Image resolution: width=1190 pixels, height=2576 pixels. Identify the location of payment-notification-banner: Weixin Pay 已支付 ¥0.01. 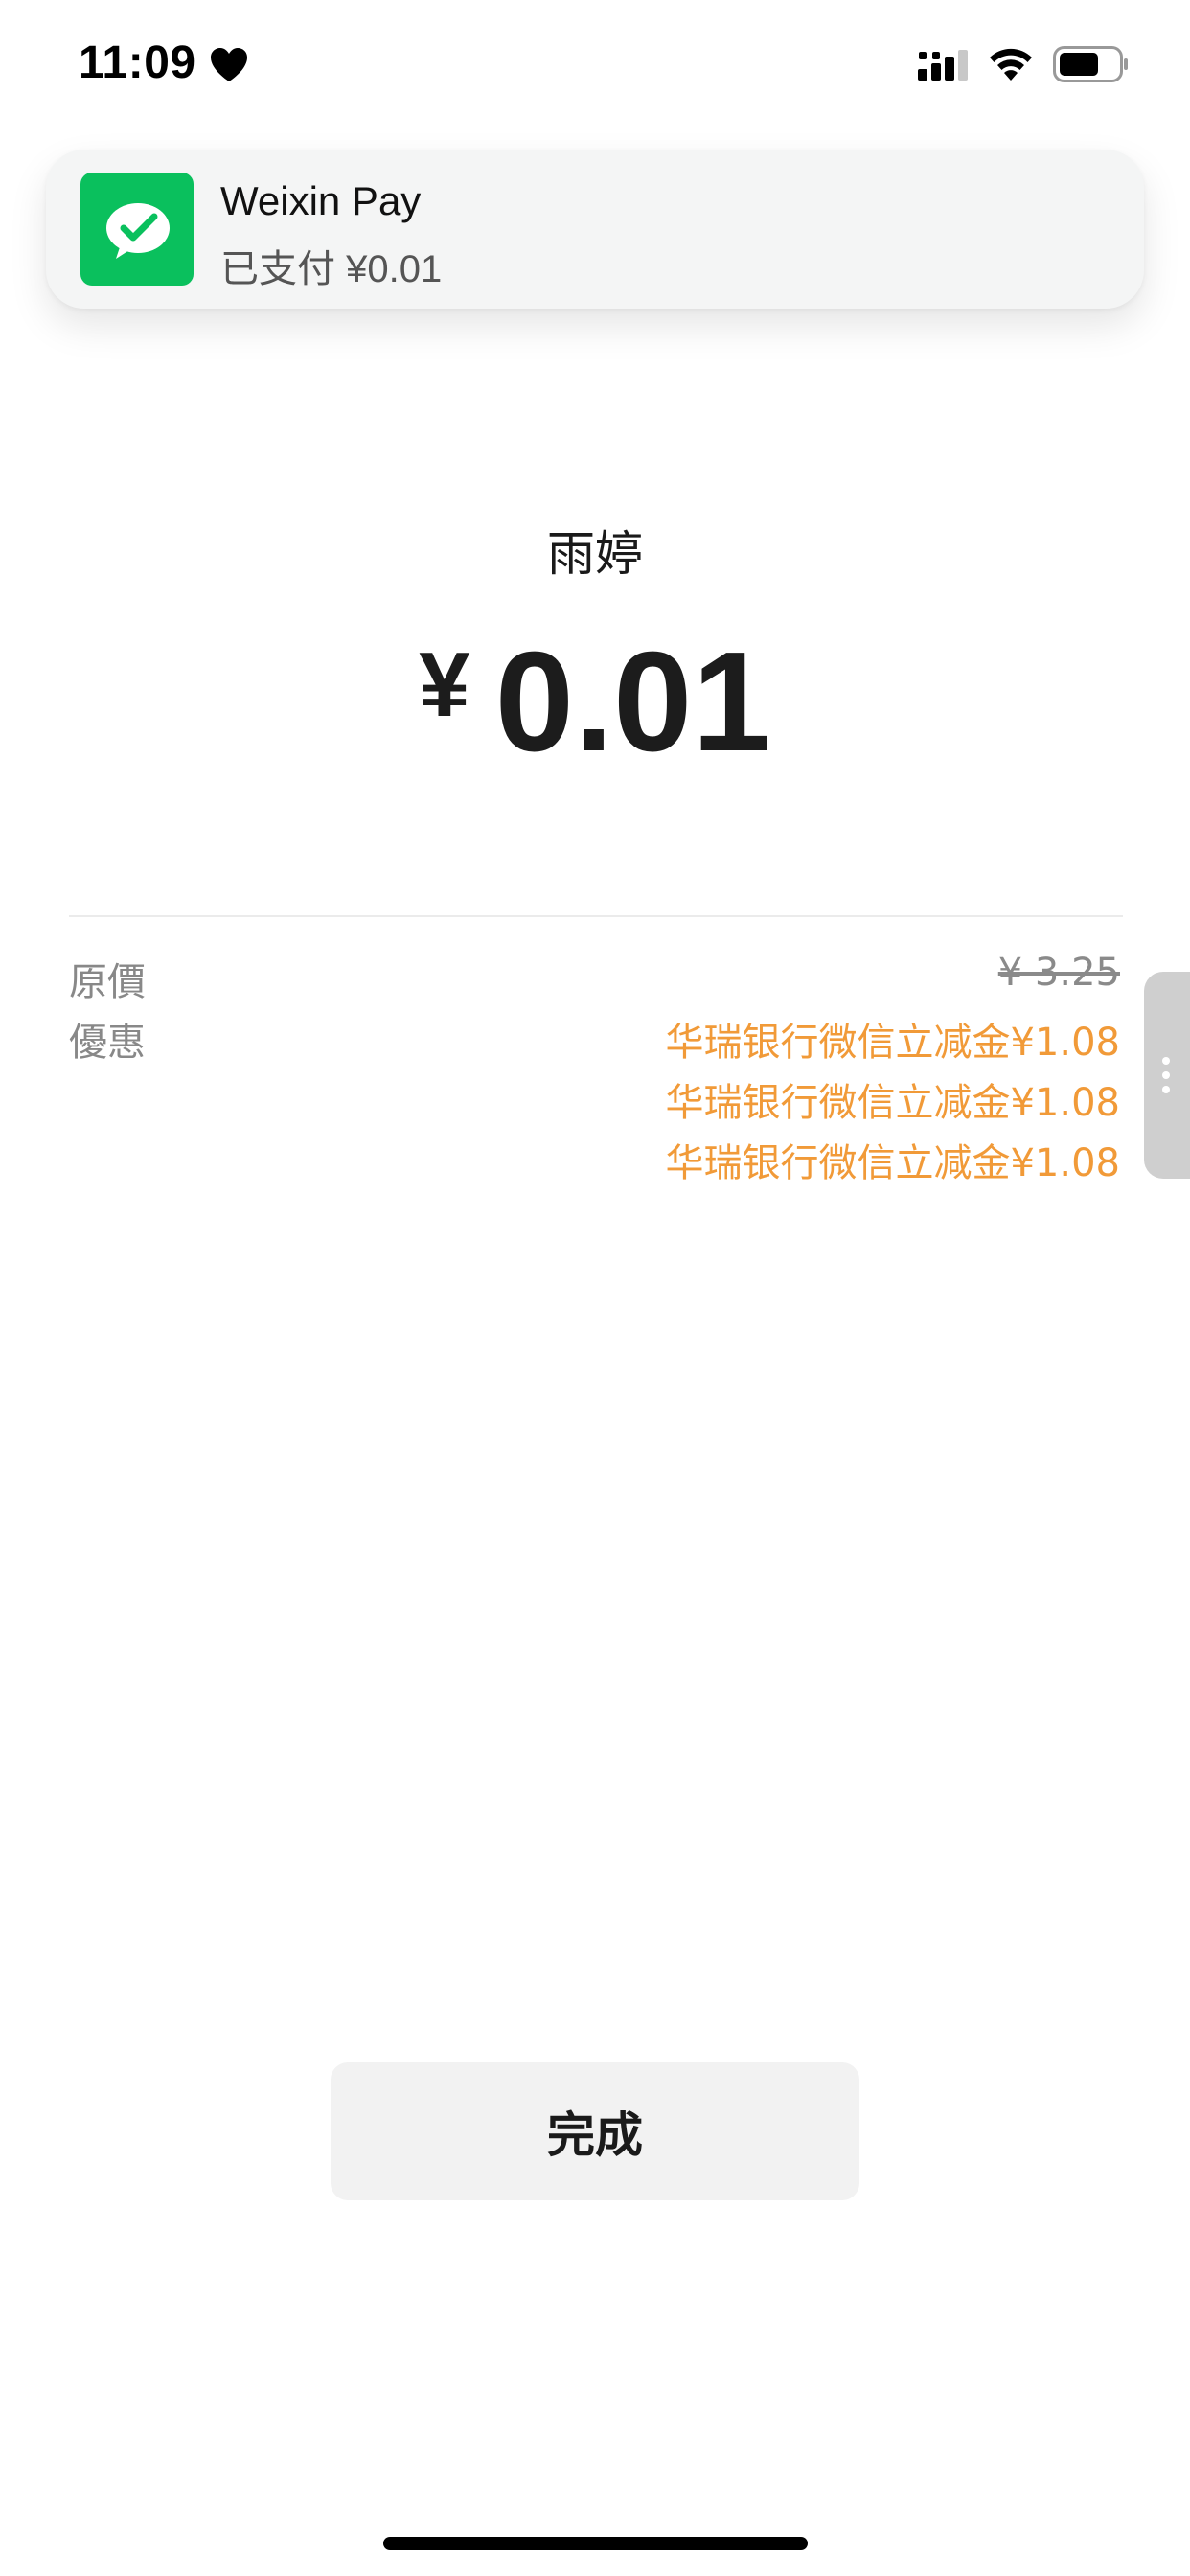
(595, 229).